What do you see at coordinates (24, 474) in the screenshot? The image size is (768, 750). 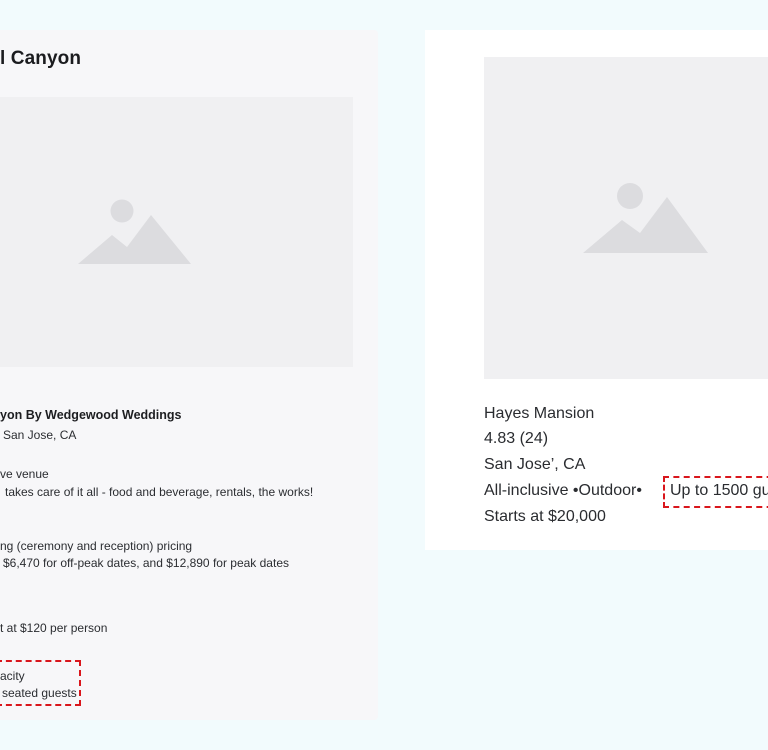 I see `venue-type-heading: ve venue` at bounding box center [24, 474].